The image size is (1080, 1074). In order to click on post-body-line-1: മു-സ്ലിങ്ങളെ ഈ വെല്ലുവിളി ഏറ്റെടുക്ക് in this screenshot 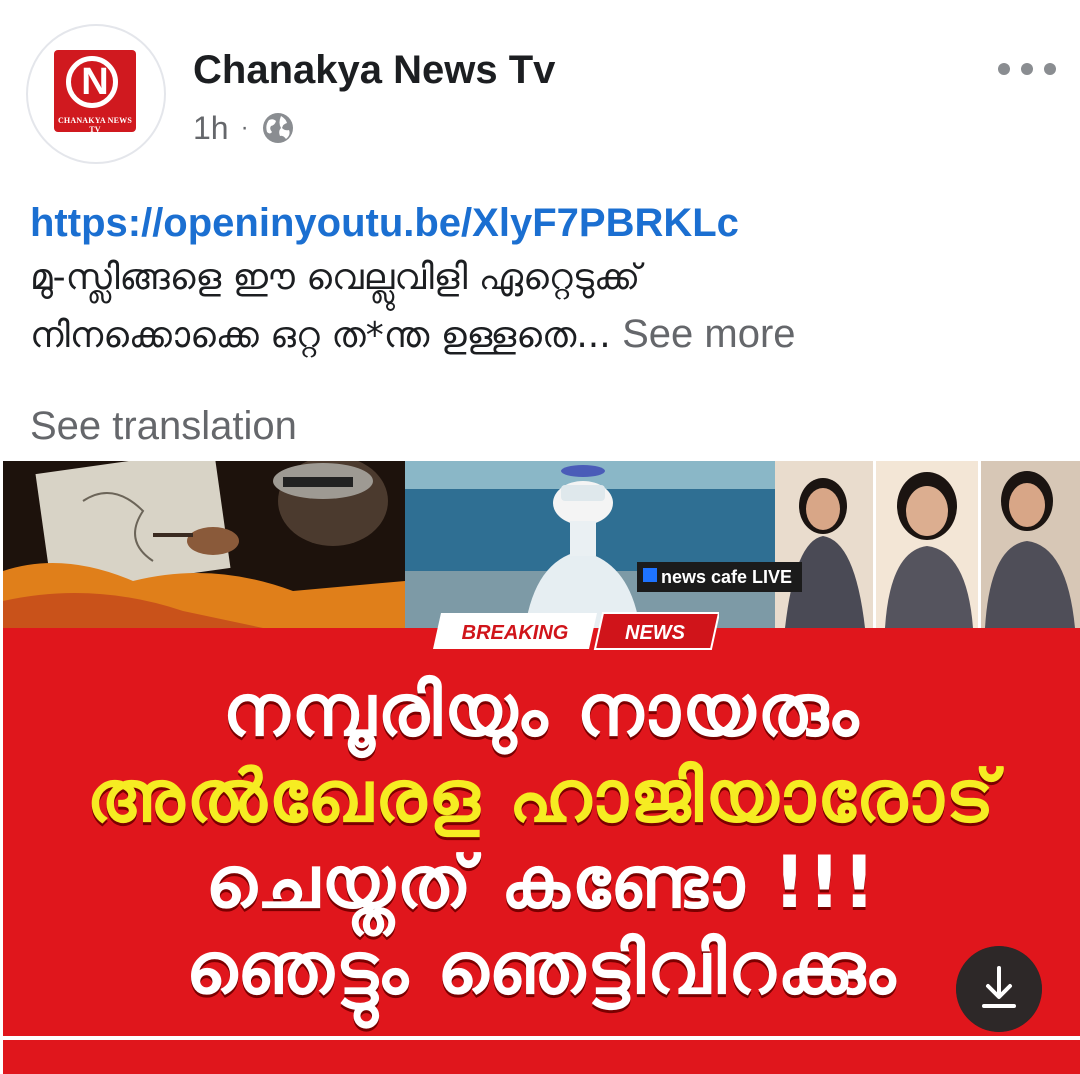, I will do `click(335, 277)`.